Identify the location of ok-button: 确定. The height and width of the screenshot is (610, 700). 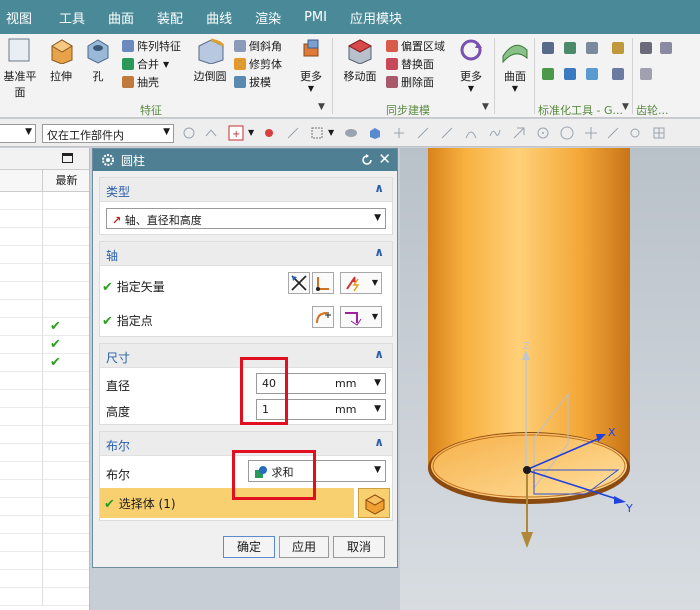
(249, 547).